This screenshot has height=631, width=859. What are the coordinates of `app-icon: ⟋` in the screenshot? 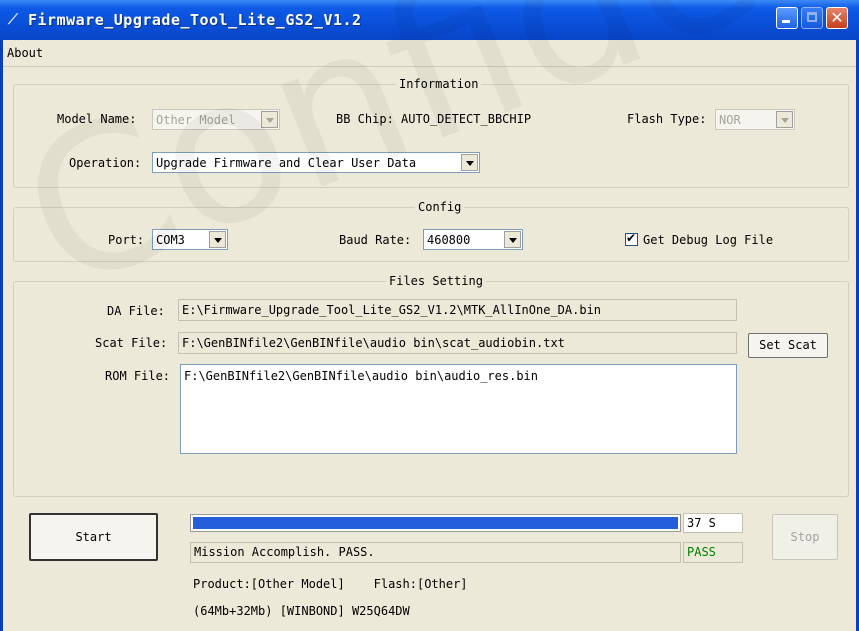 It's located at (13, 20).